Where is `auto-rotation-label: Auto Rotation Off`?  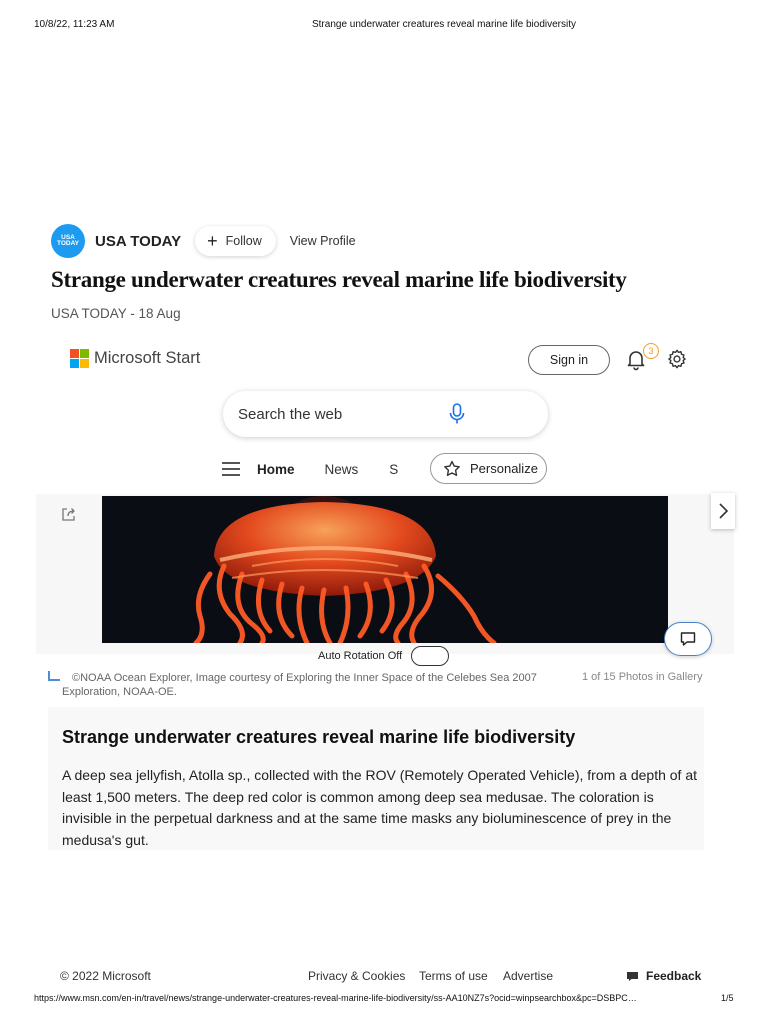 auto-rotation-label: Auto Rotation Off is located at coordinates (360, 656).